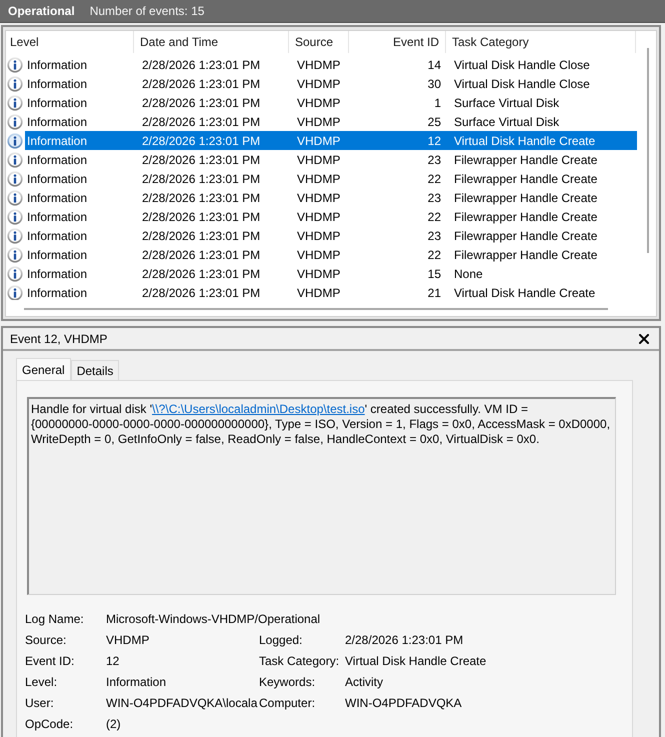 The image size is (665, 737). What do you see at coordinates (434, 121) in the screenshot?
I see `table-cell-text: 25` at bounding box center [434, 121].